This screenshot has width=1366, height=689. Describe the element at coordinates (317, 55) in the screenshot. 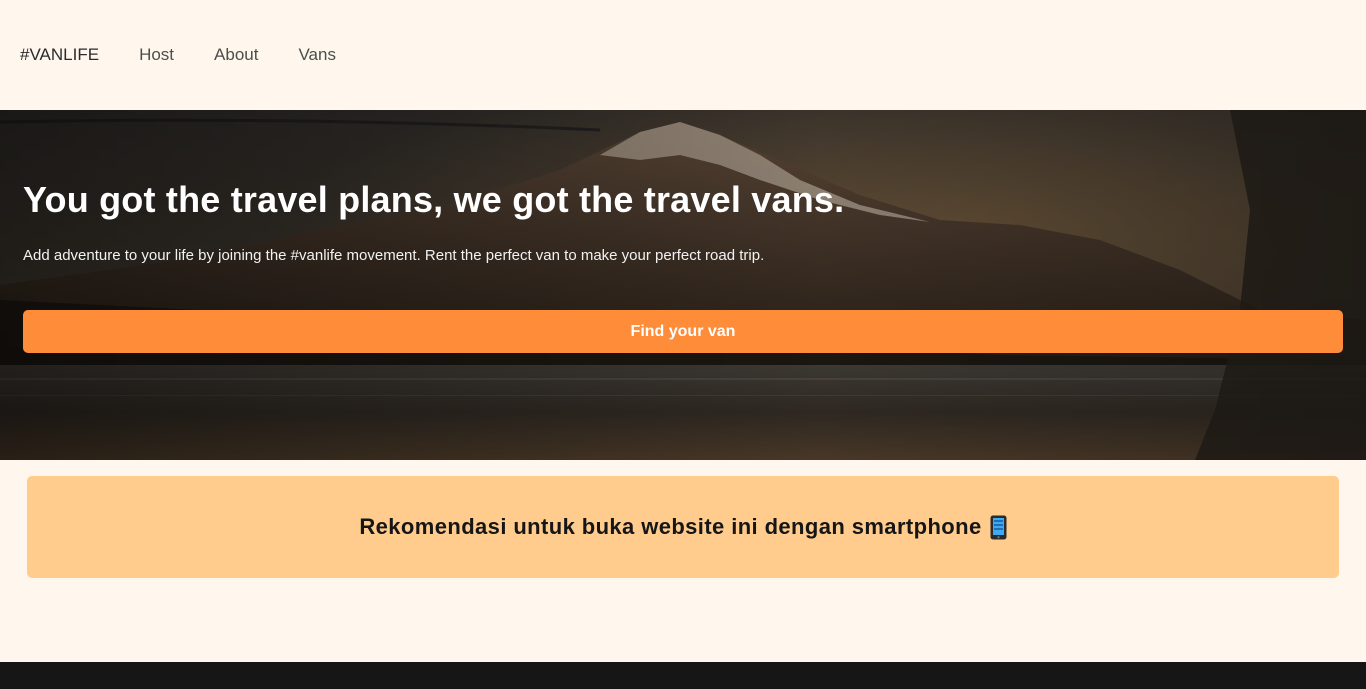

I see `nav-link-vans: Vans` at that location.